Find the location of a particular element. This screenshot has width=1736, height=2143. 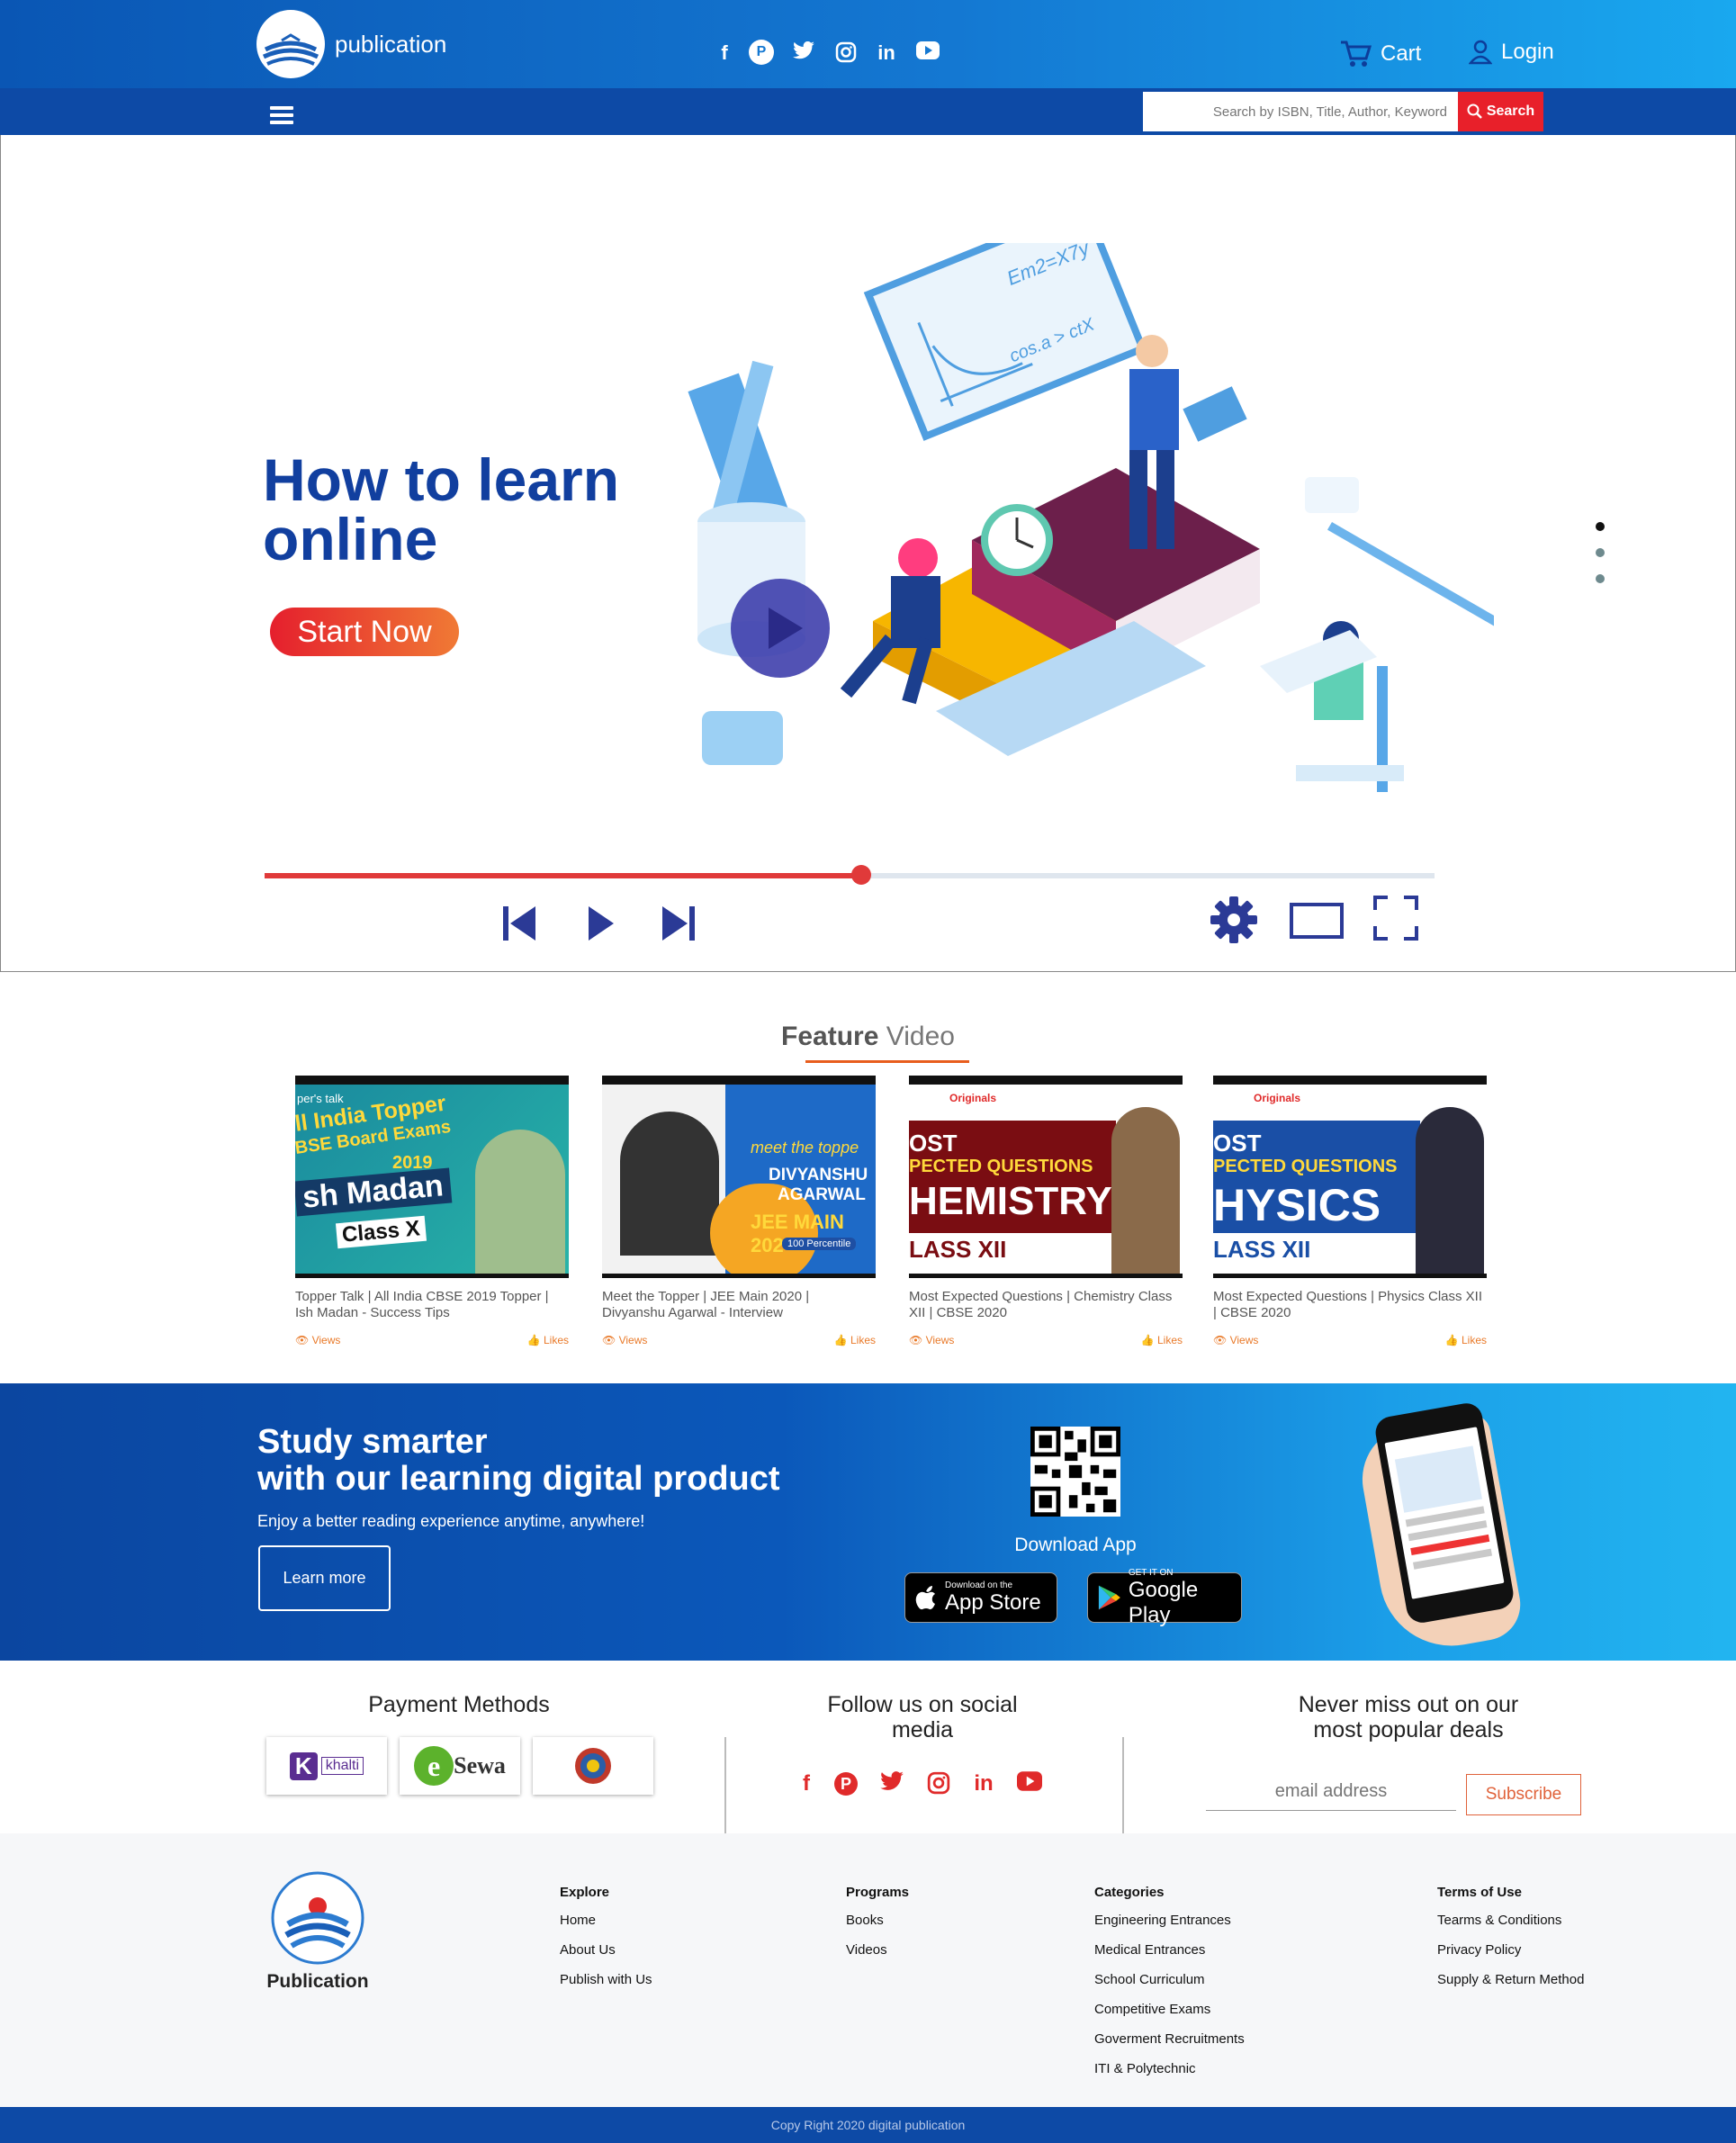

search-icon is located at coordinates (1474, 111).